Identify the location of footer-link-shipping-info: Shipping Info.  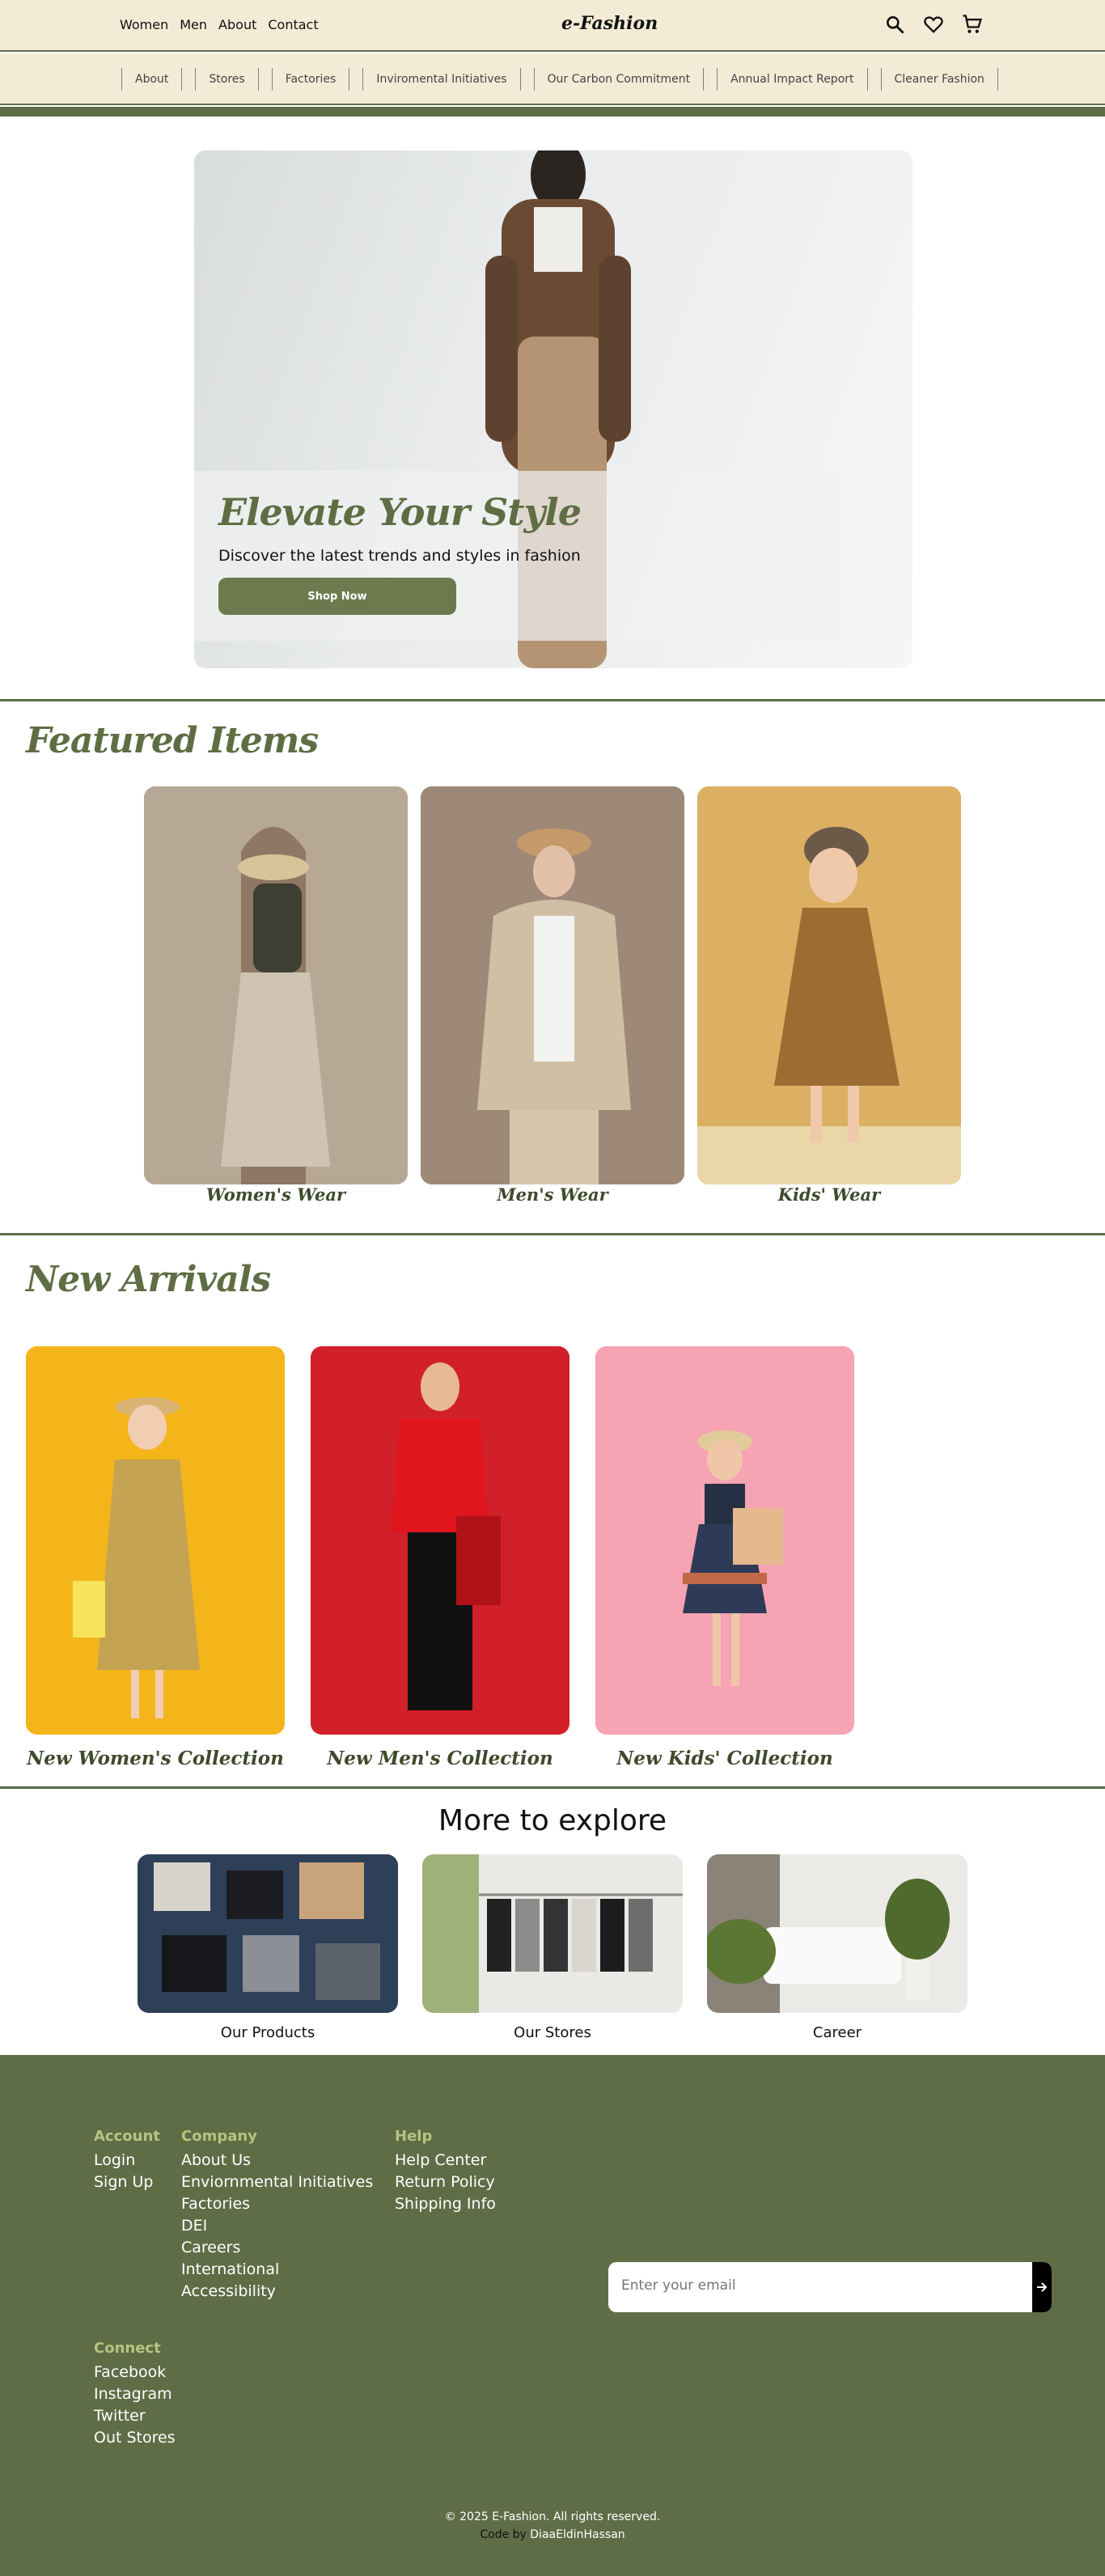
(446, 2204).